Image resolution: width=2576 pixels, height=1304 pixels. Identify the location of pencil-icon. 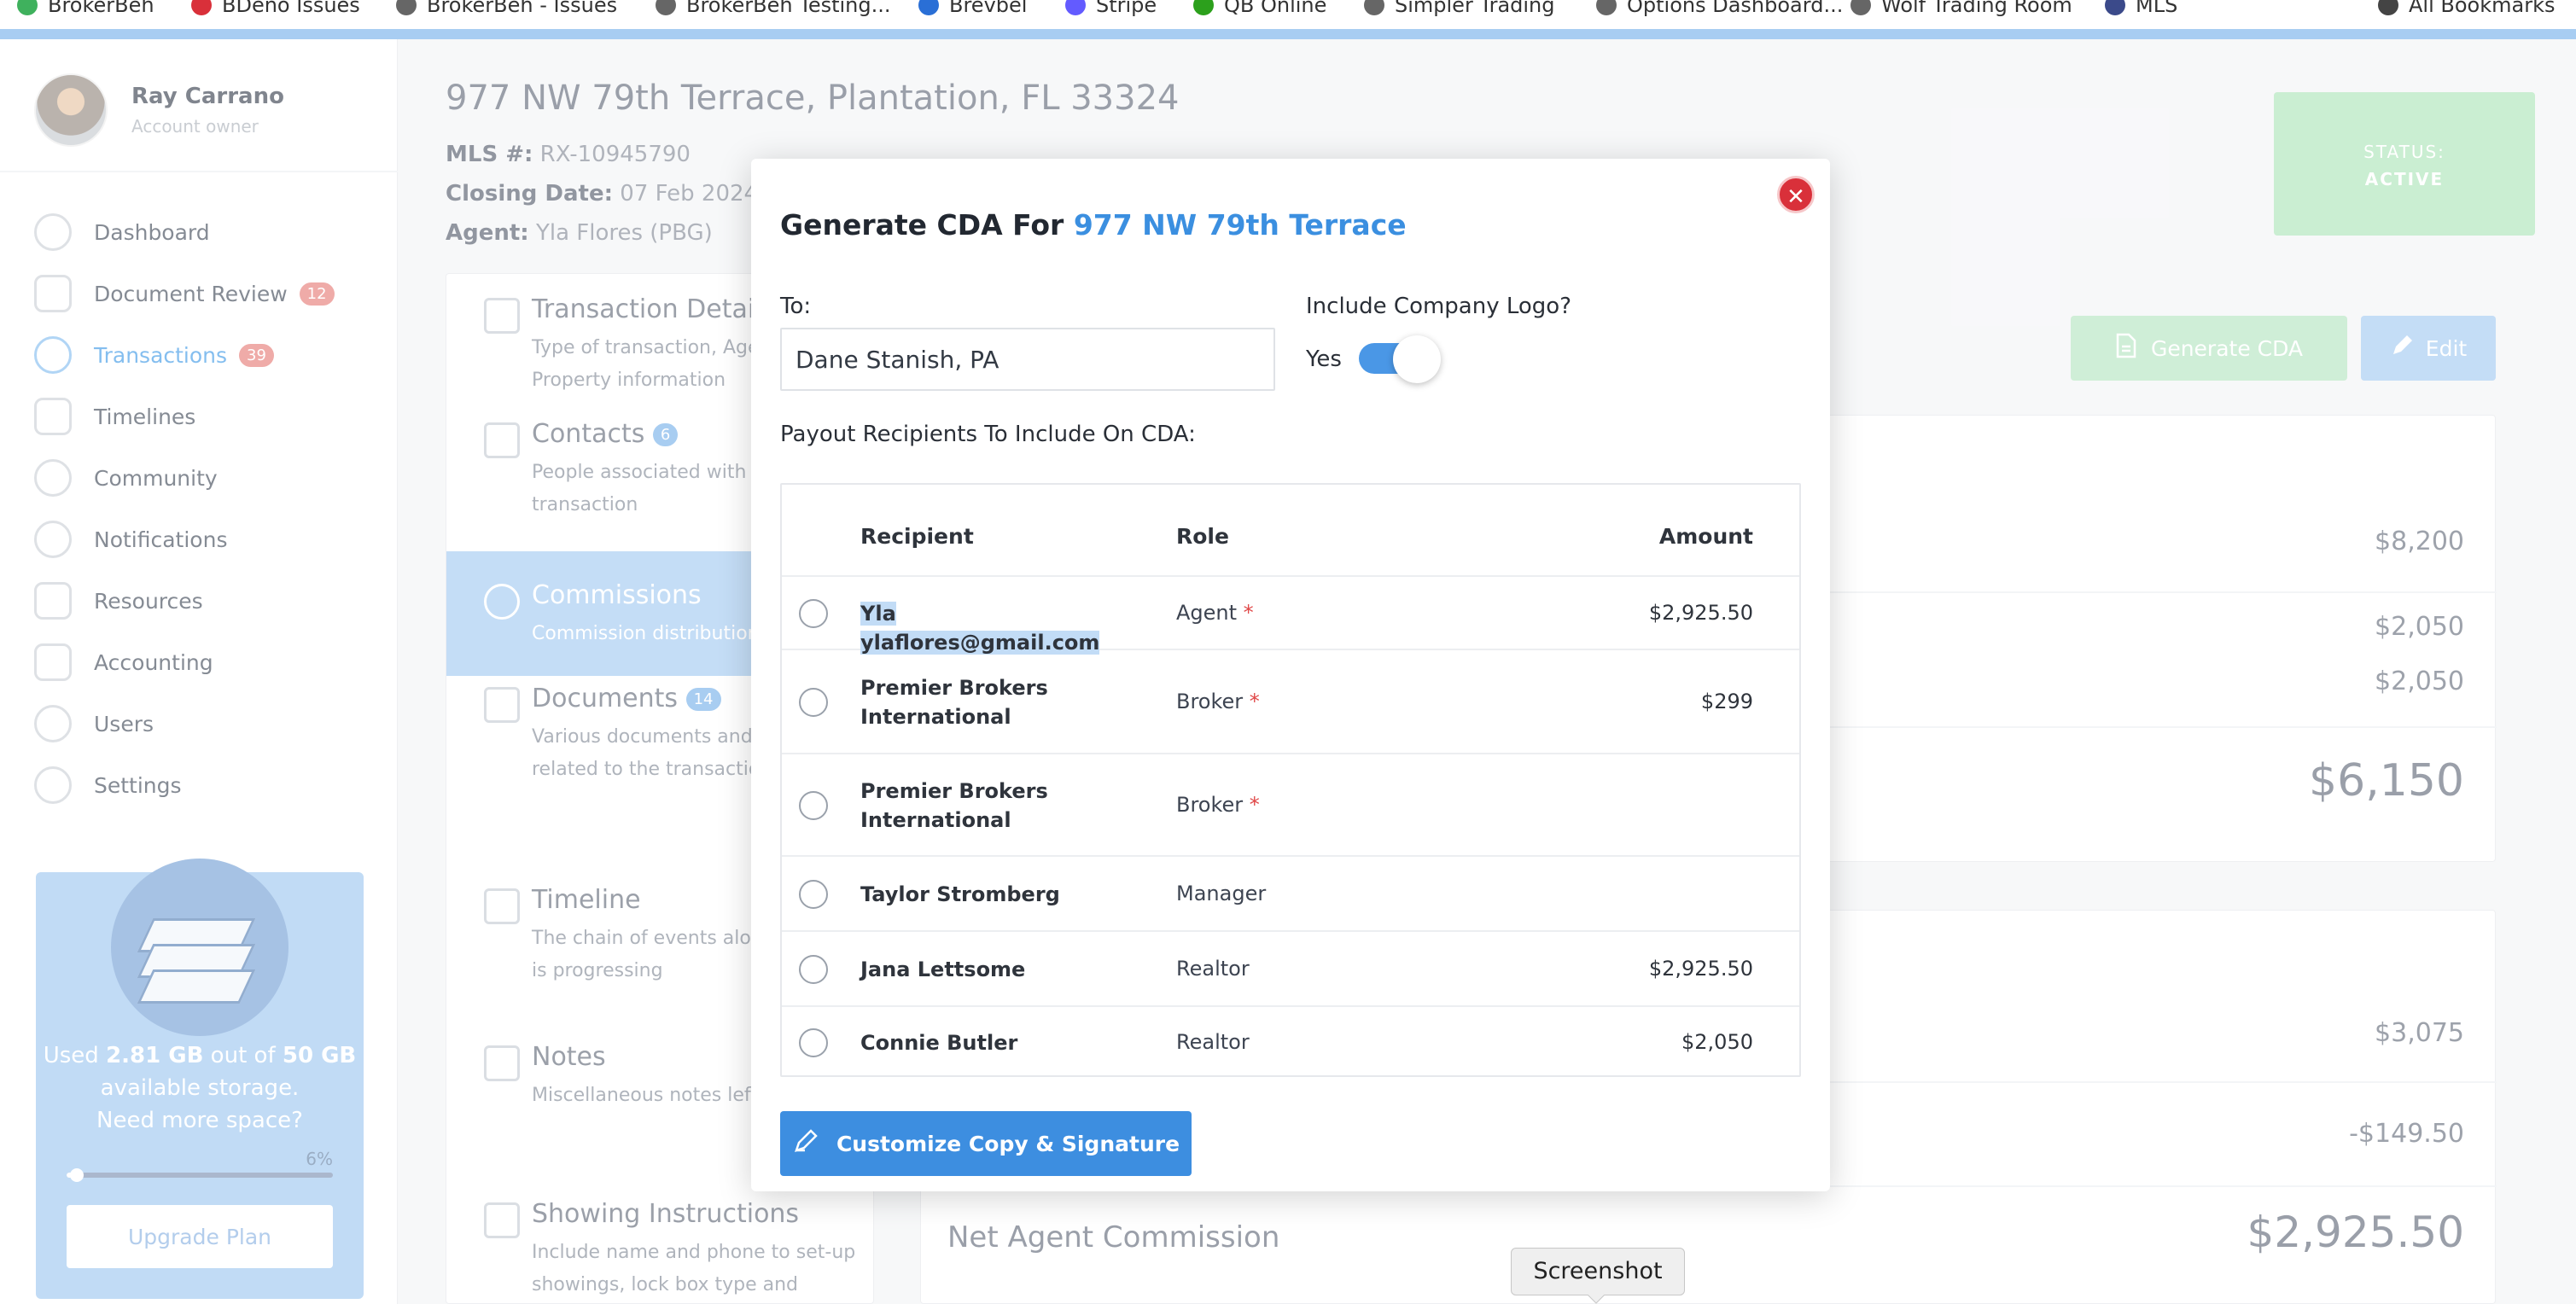
(805, 1143).